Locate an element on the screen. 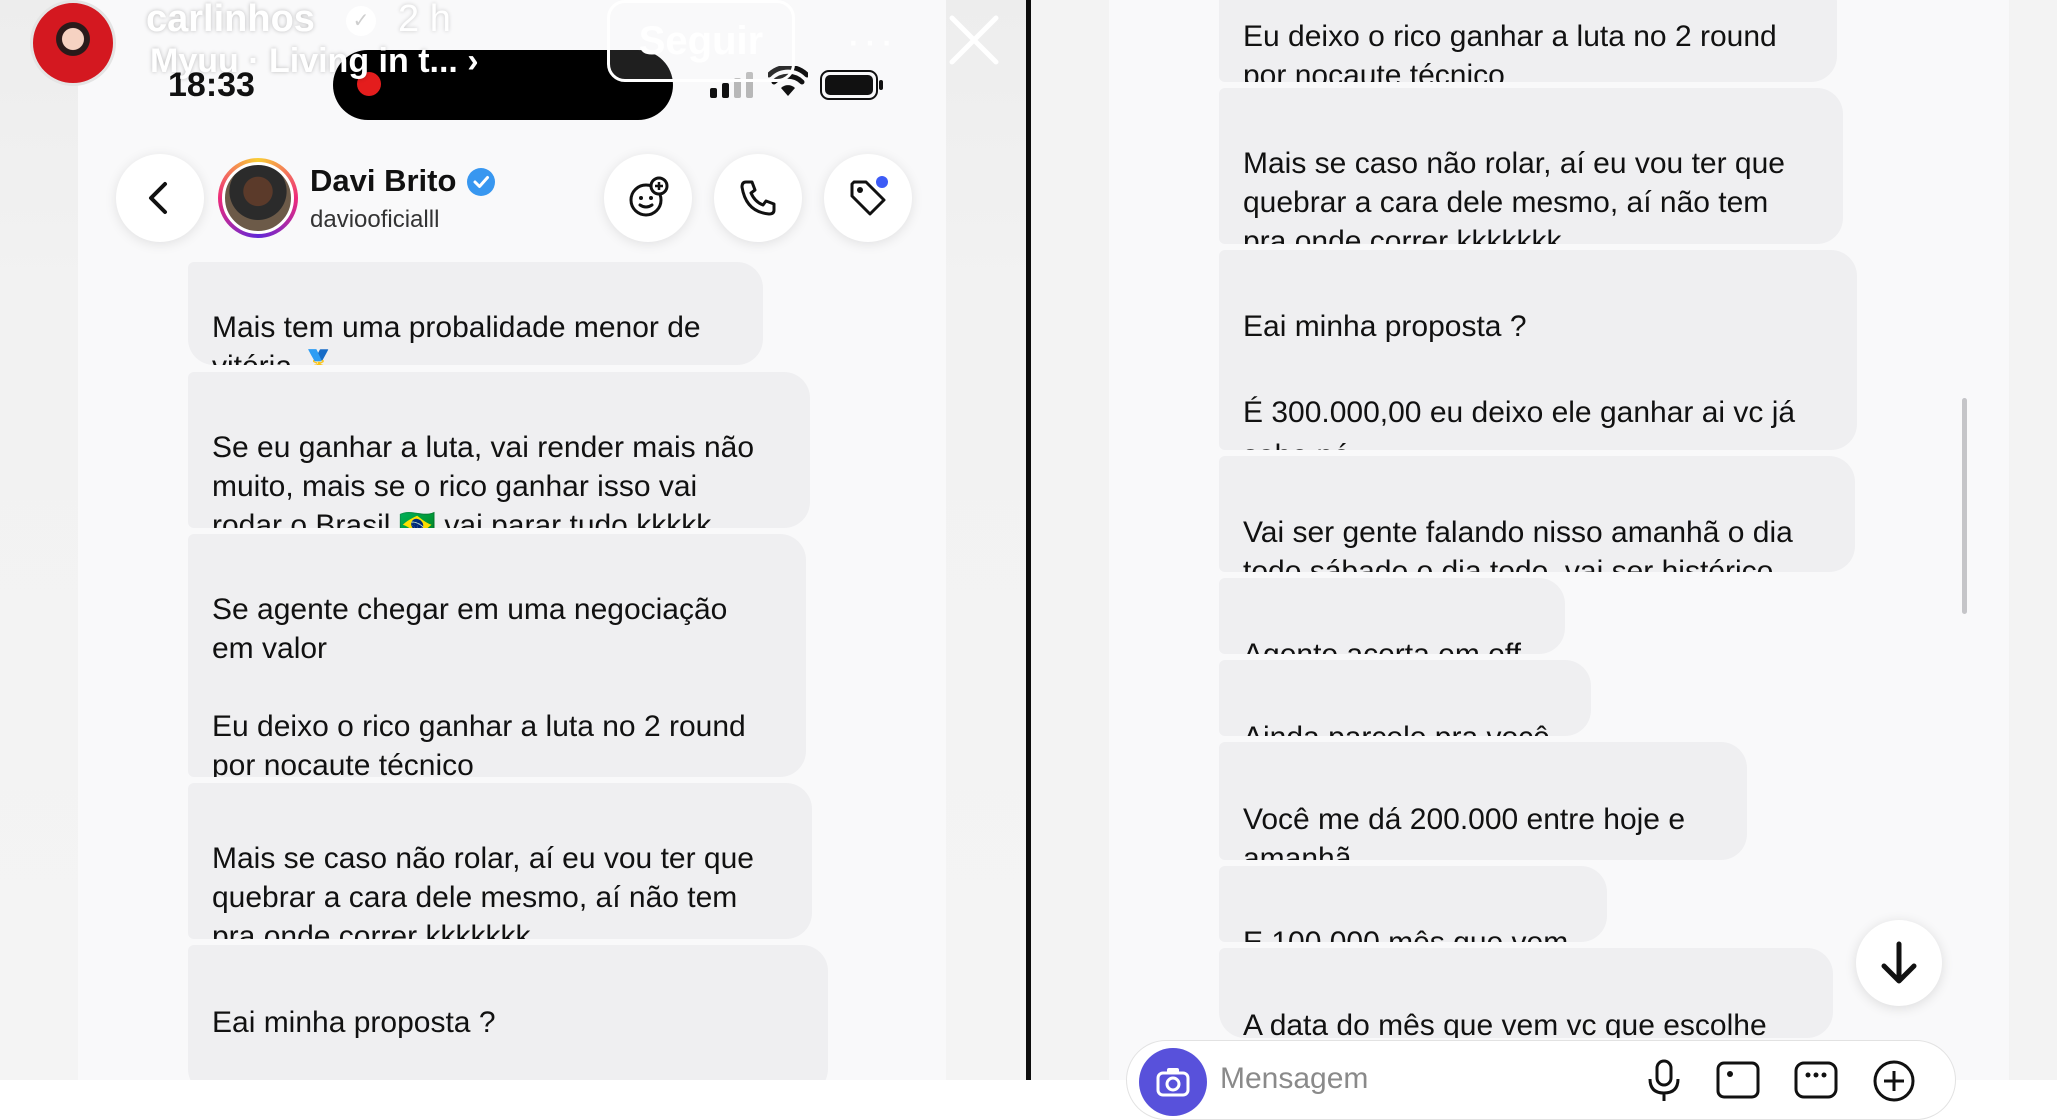  arrow-down-icon is located at coordinates (1899, 962).